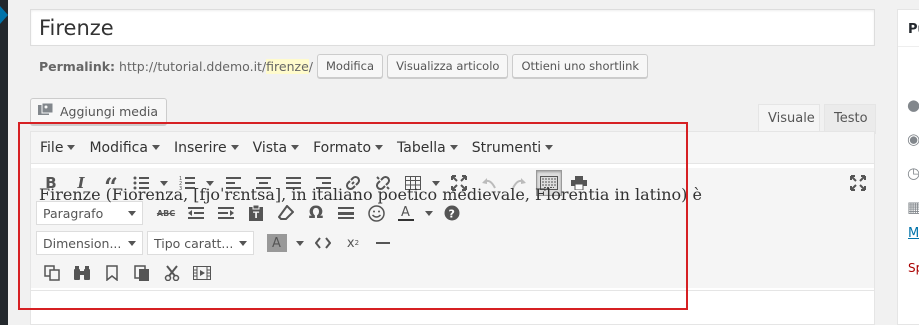  I want to click on post-title-input: Firenze, so click(452, 27).